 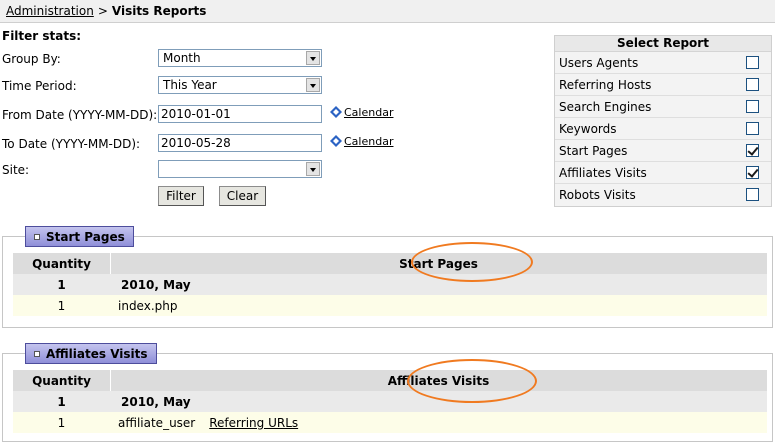 What do you see at coordinates (148, 306) in the screenshot?
I see `row-page-name: index.php` at bounding box center [148, 306].